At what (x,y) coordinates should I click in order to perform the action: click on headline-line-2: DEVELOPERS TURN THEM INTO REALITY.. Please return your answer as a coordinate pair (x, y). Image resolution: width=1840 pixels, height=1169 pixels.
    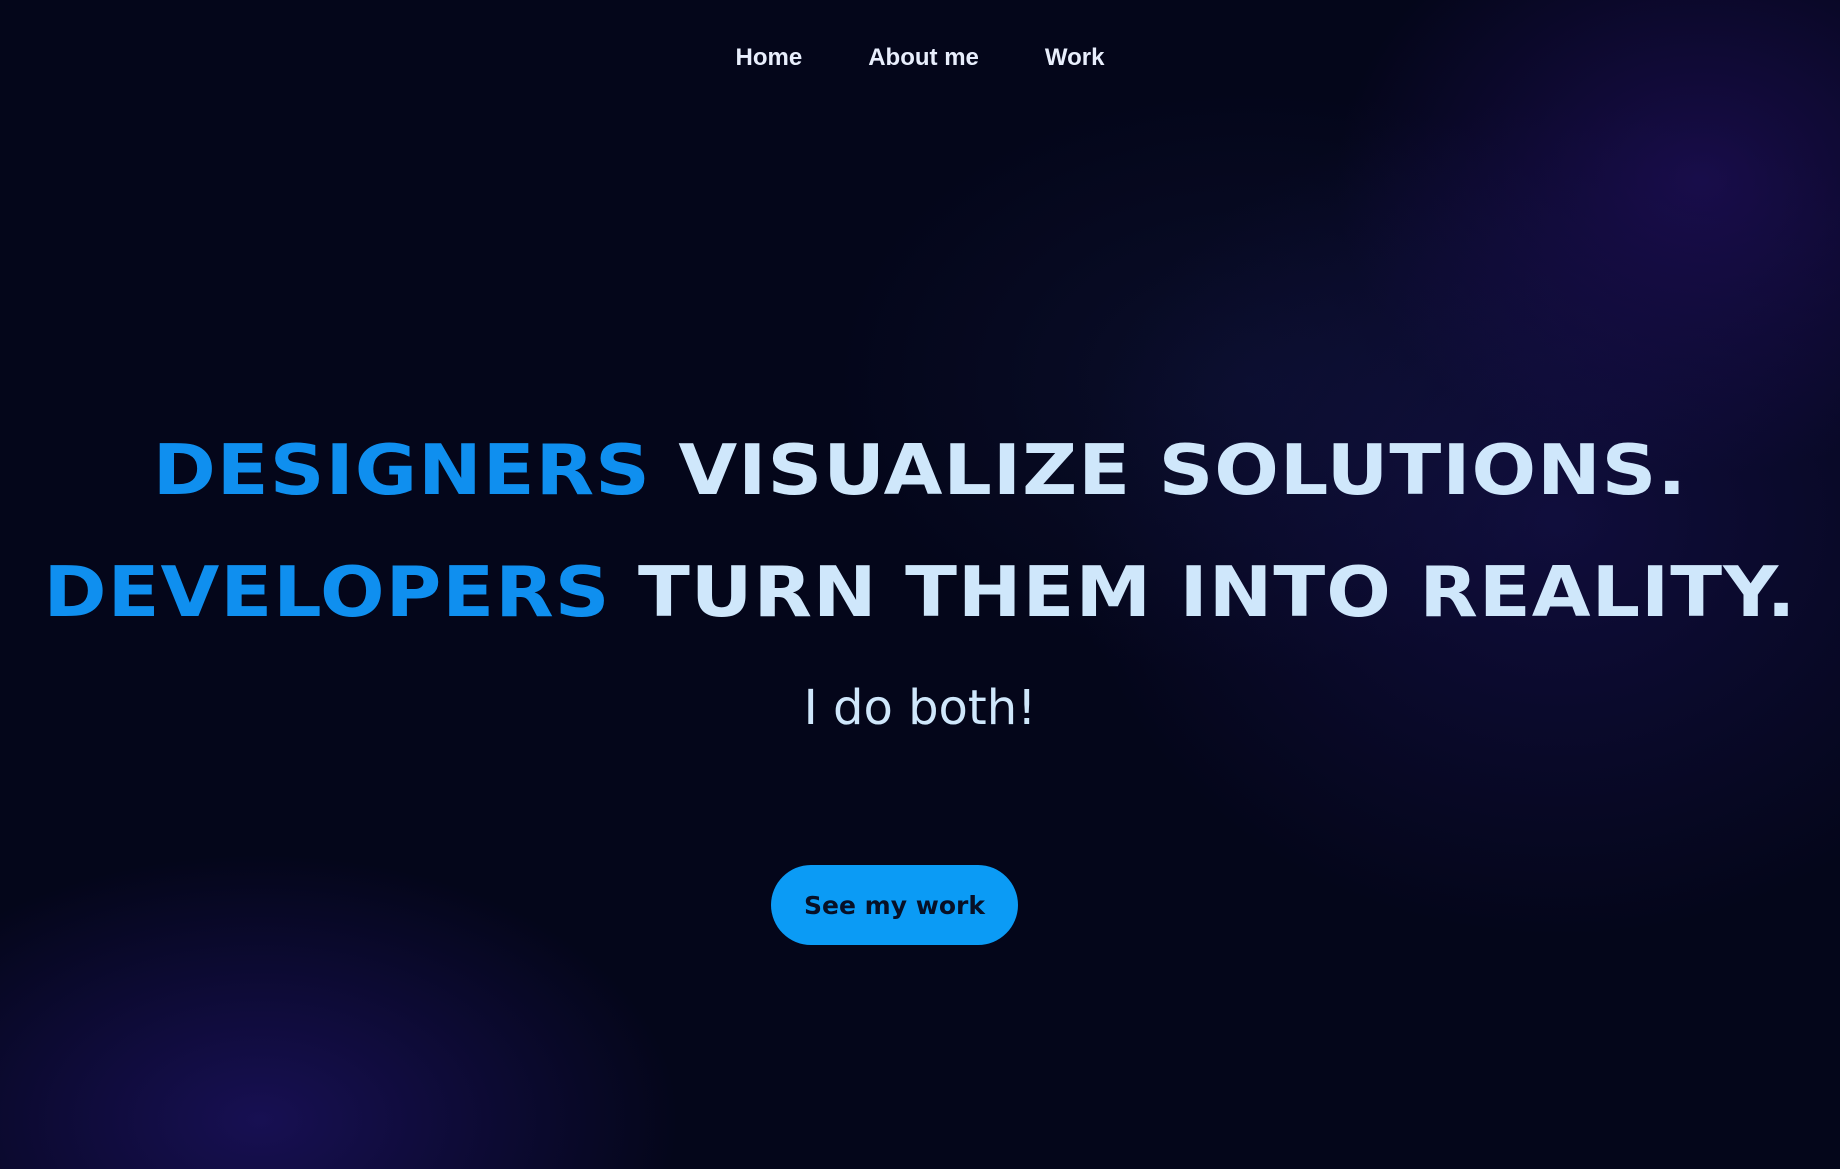
    Looking at the image, I should click on (920, 592).